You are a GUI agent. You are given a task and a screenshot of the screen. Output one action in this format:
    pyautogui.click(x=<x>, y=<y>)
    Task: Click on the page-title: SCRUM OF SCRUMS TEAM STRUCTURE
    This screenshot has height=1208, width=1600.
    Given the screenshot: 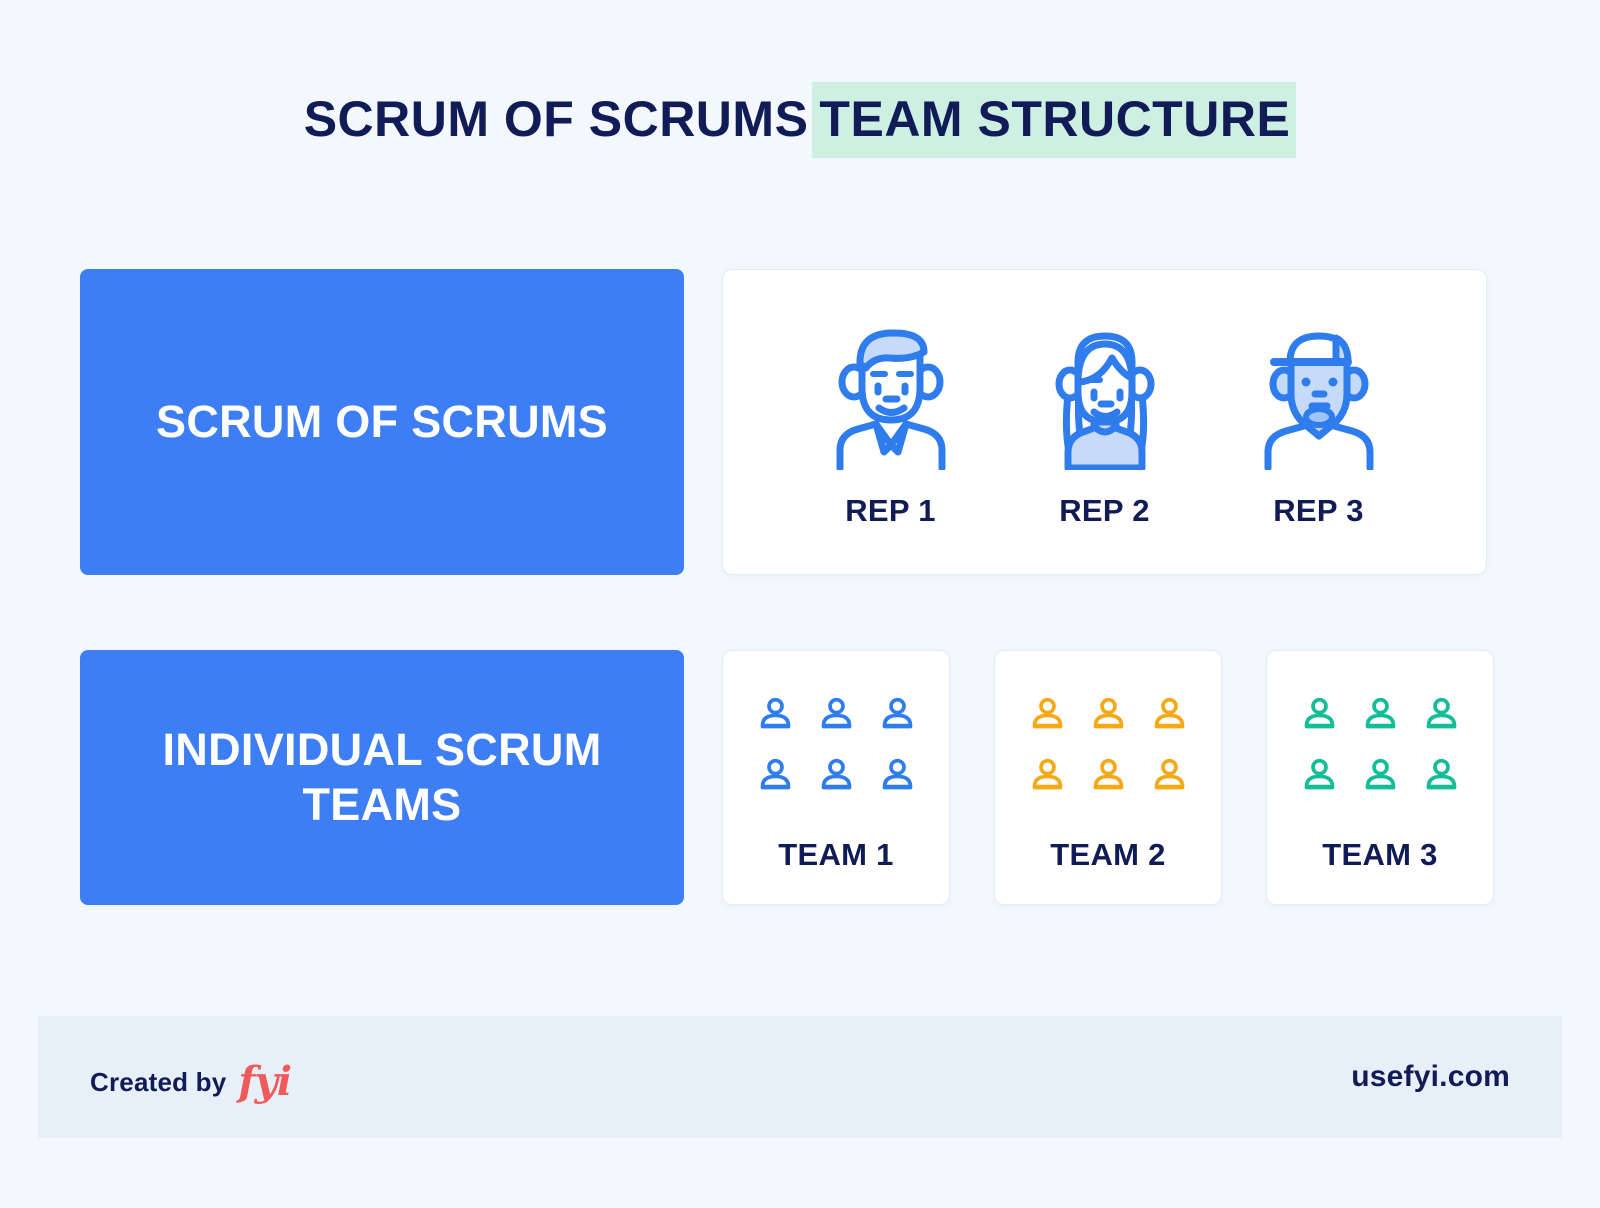 What is the action you would take?
    pyautogui.click(x=800, y=120)
    